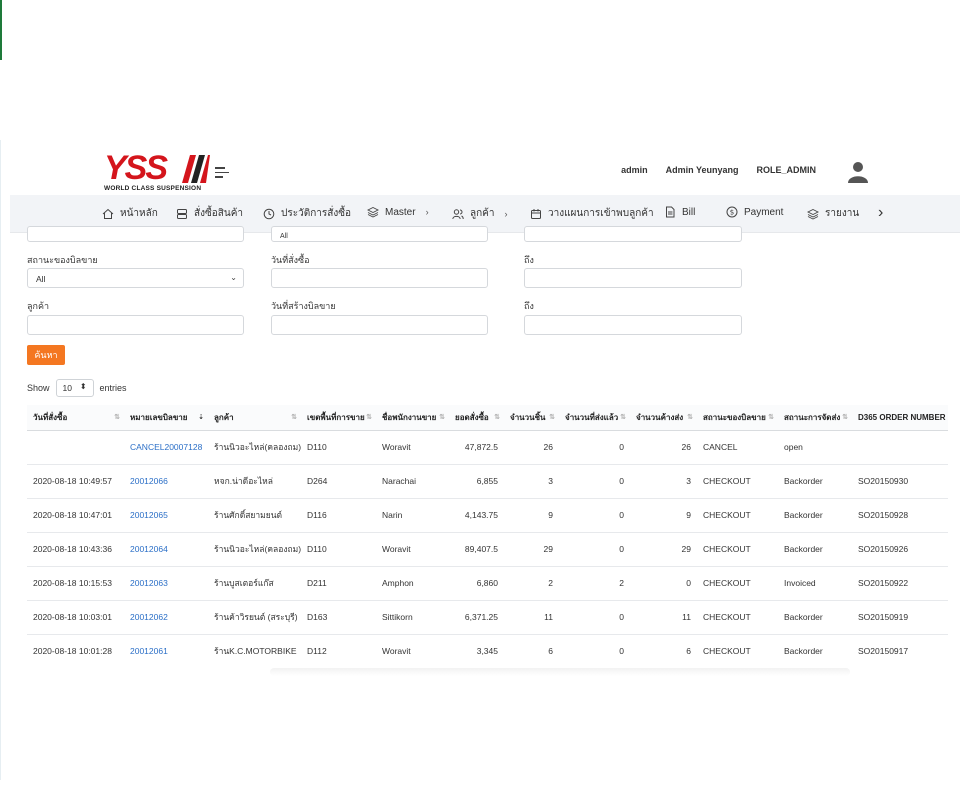 This screenshot has height=800, width=960. I want to click on table-cell: 47,872.5, so click(476, 447).